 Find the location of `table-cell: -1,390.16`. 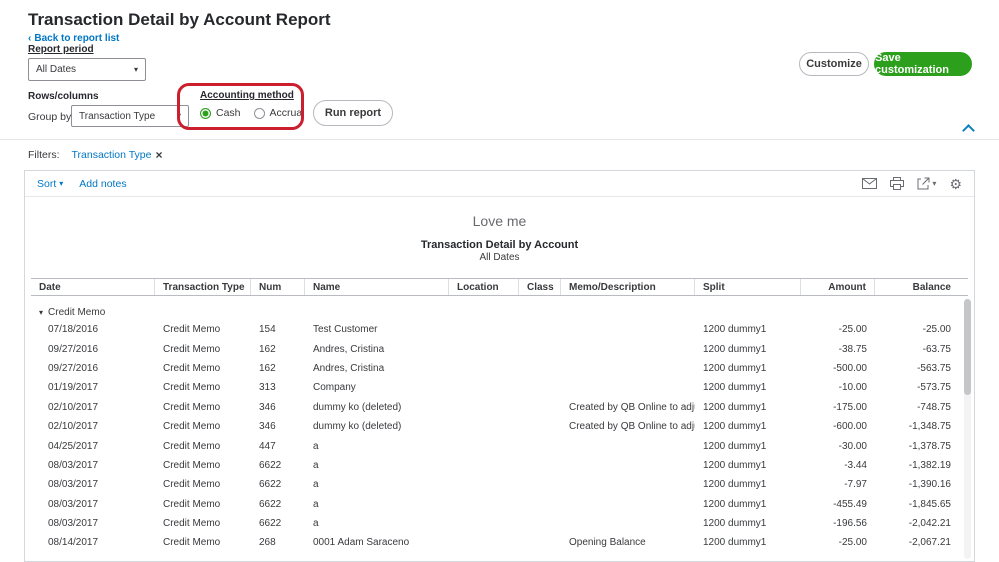

table-cell: -1,390.16 is located at coordinates (929, 485).